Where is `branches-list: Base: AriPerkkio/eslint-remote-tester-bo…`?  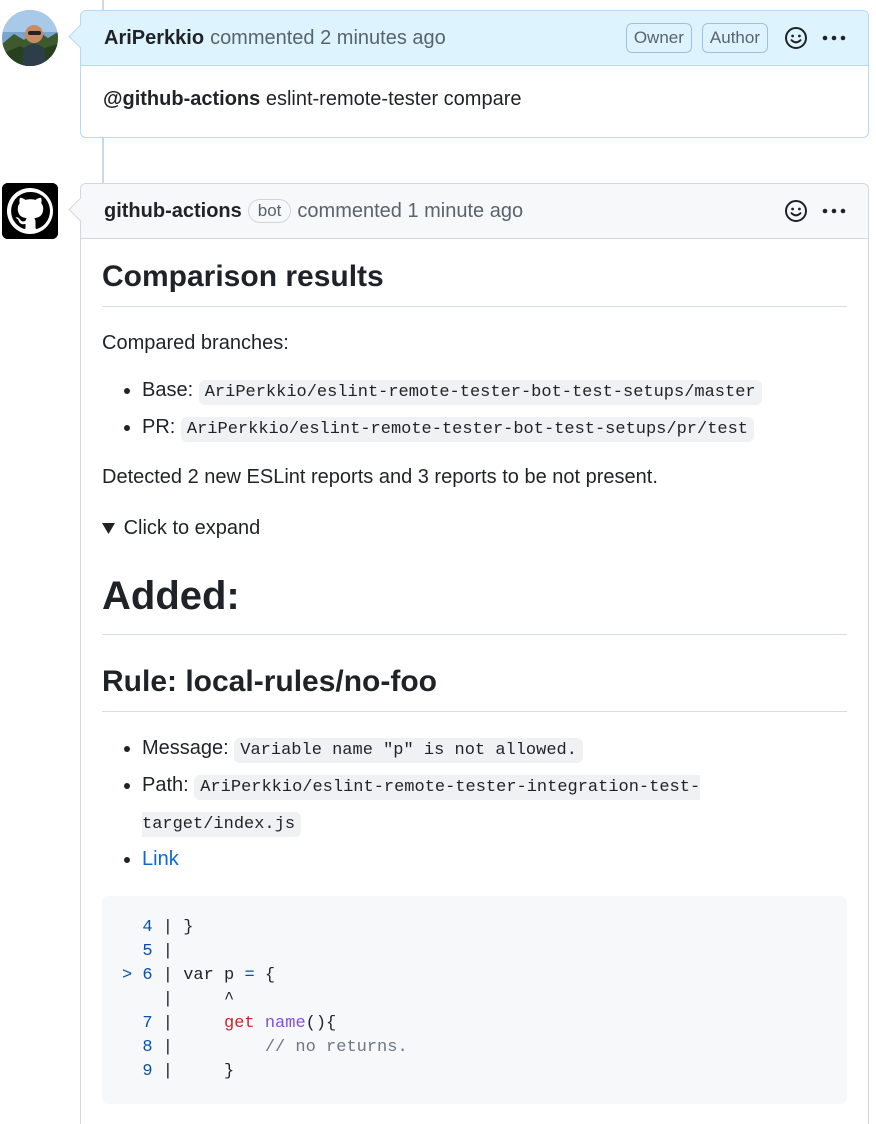
branches-list: Base: AriPerkkio/eslint-remote-tester-bo… is located at coordinates (474, 410).